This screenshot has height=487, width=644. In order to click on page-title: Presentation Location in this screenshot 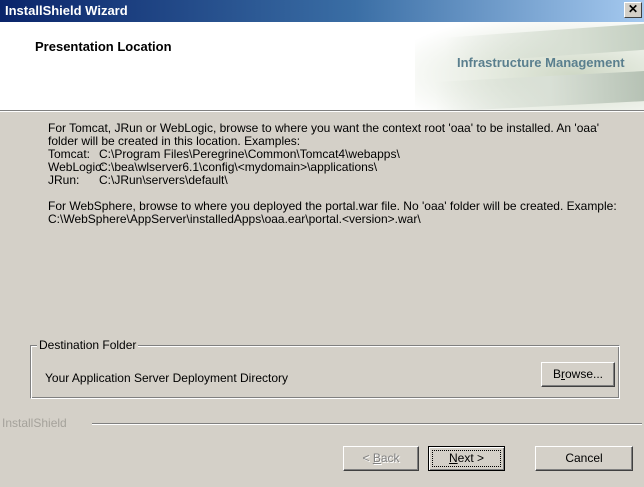, I will do `click(103, 46)`.